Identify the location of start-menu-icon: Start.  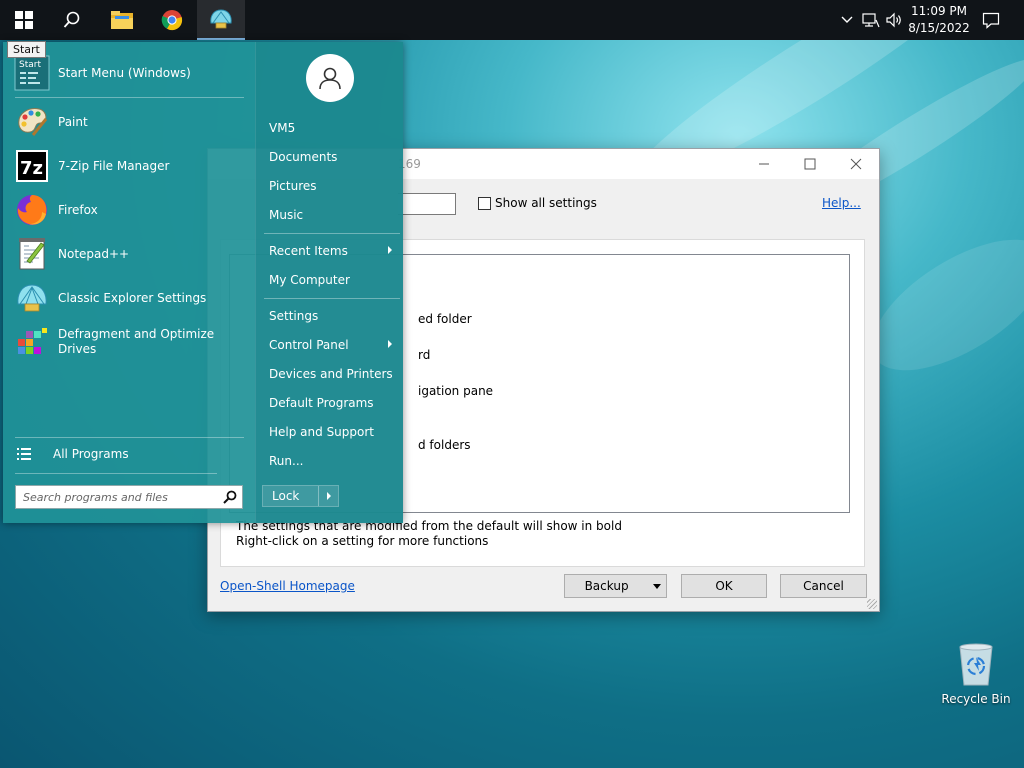
(32, 73).